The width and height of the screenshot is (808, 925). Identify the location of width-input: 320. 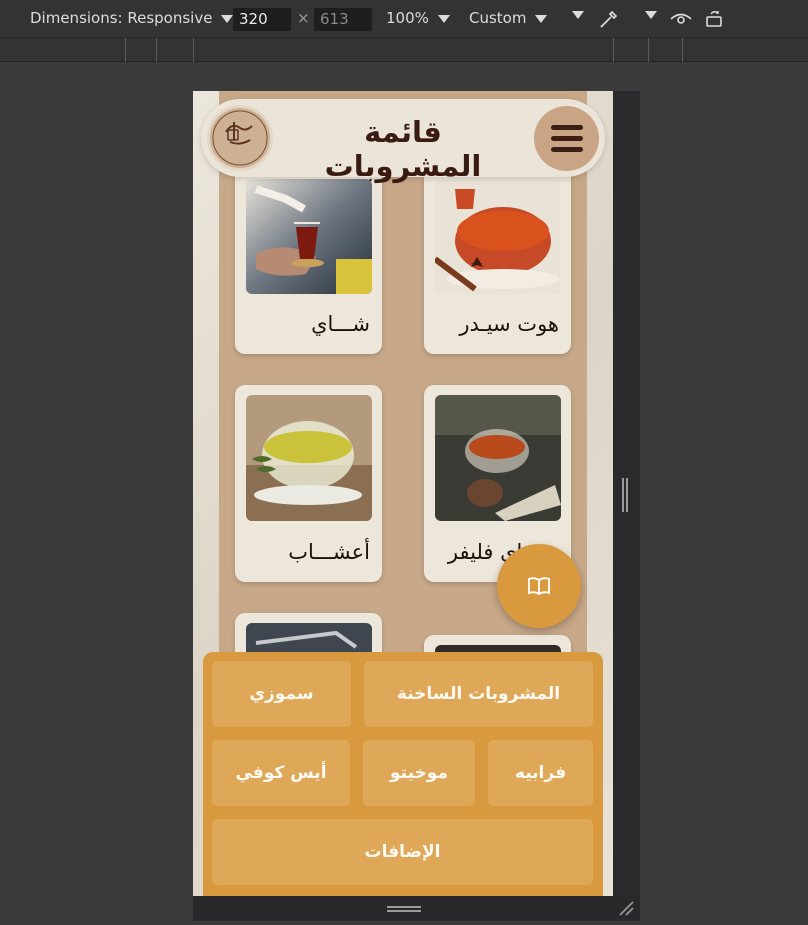
(262, 19).